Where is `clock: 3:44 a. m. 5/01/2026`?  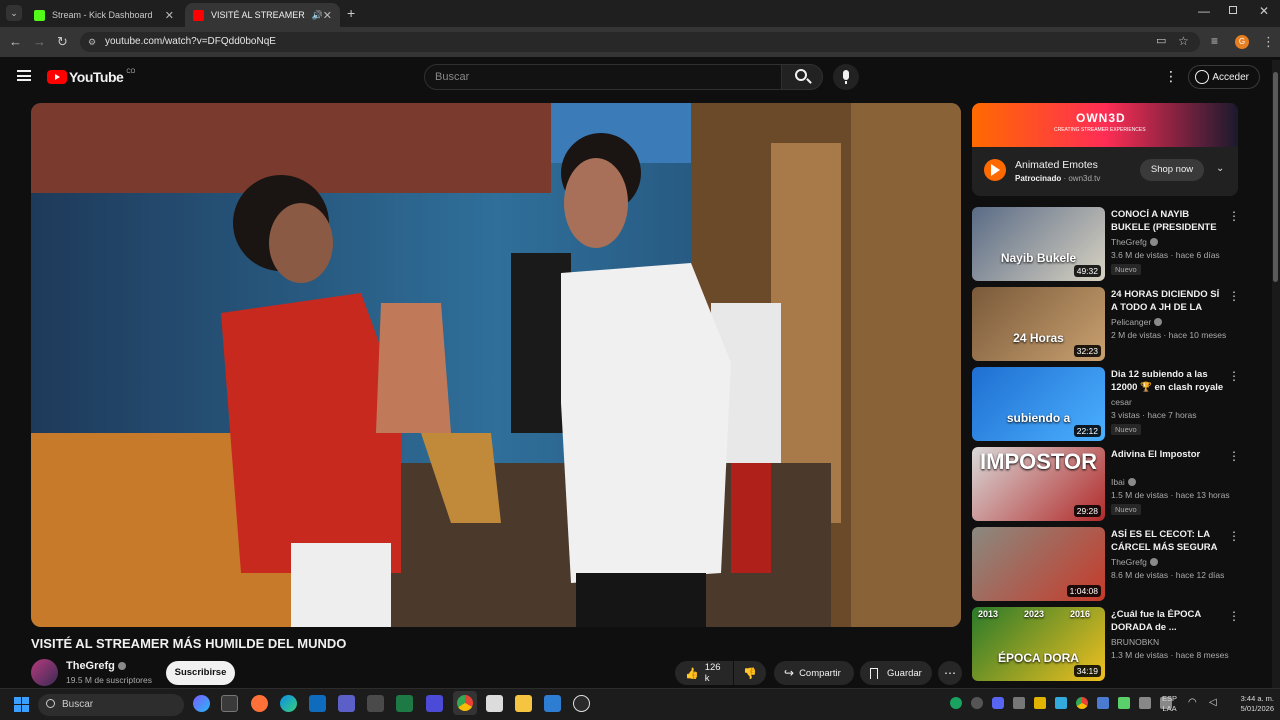 clock: 3:44 a. m. 5/01/2026 is located at coordinates (1249, 704).